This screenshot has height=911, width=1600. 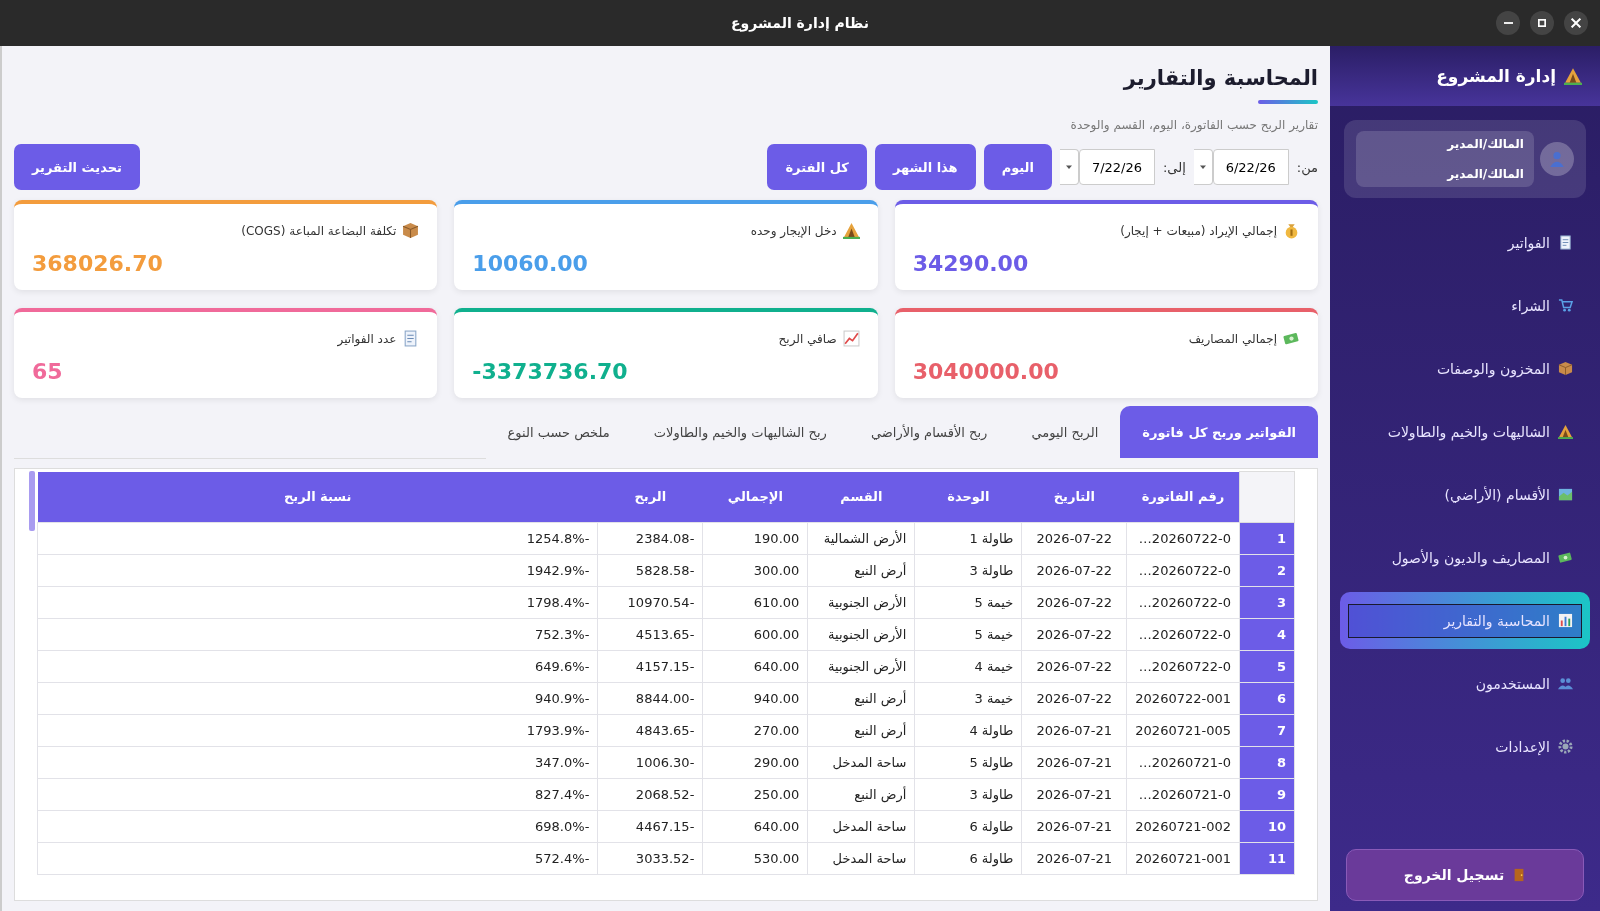 I want to click on column-header: الإجمالي, so click(x=755, y=497).